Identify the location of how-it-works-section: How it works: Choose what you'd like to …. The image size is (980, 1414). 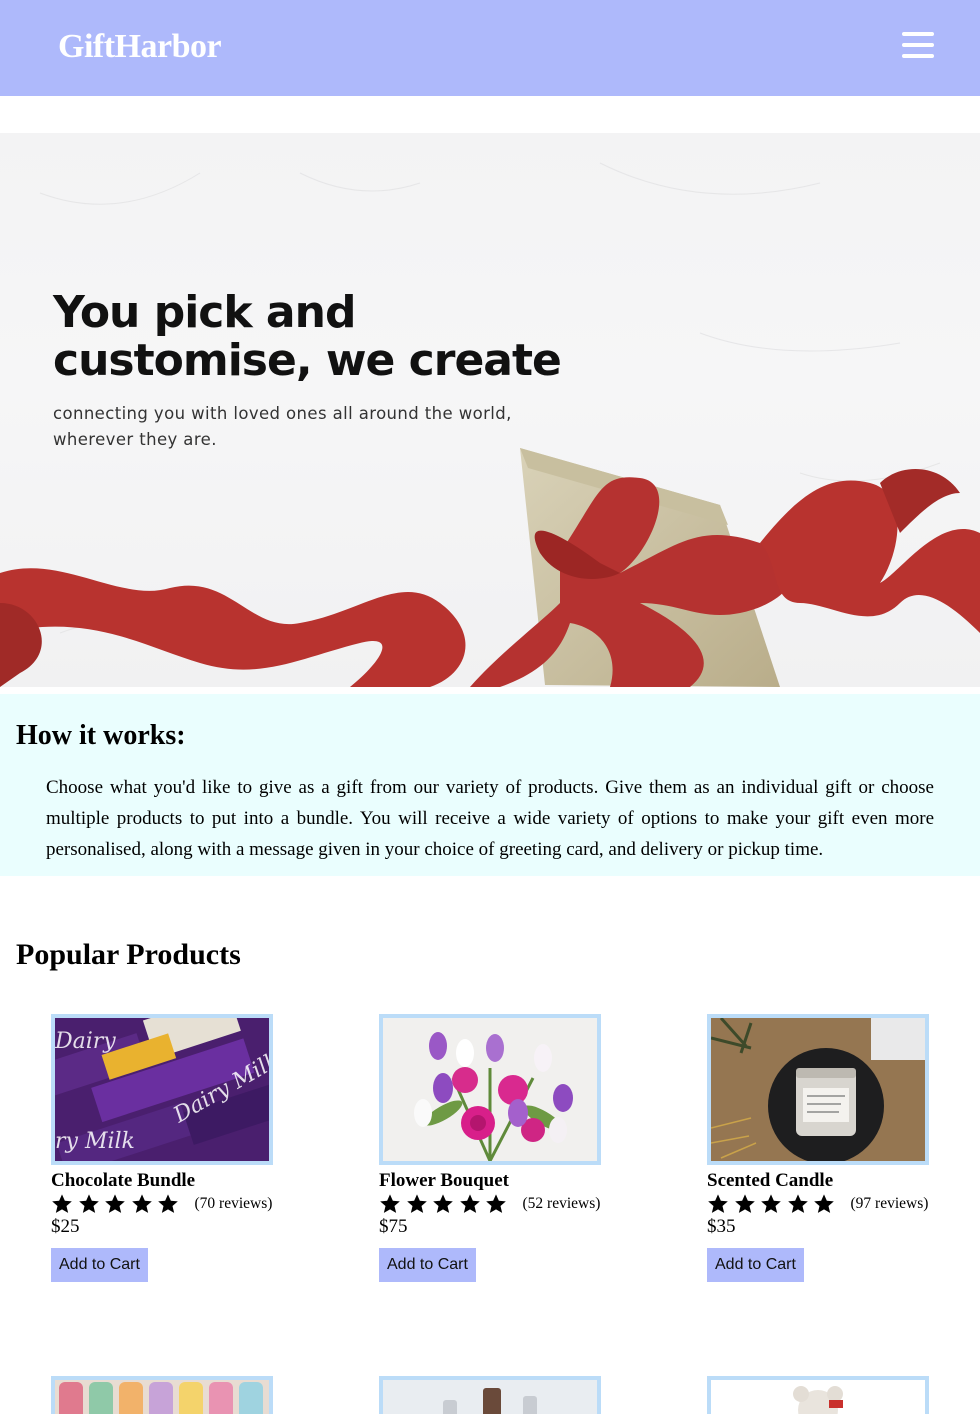
(490, 785).